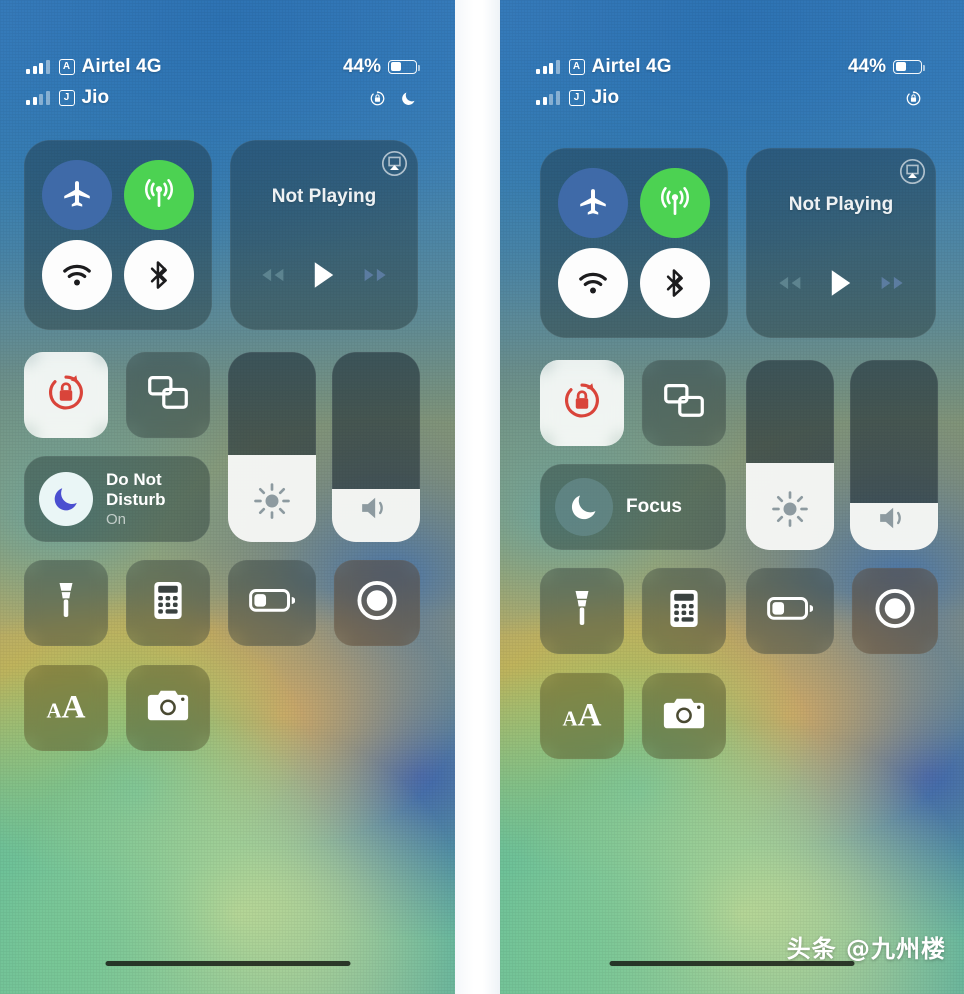  I want to click on panel-divider, so click(477, 497).